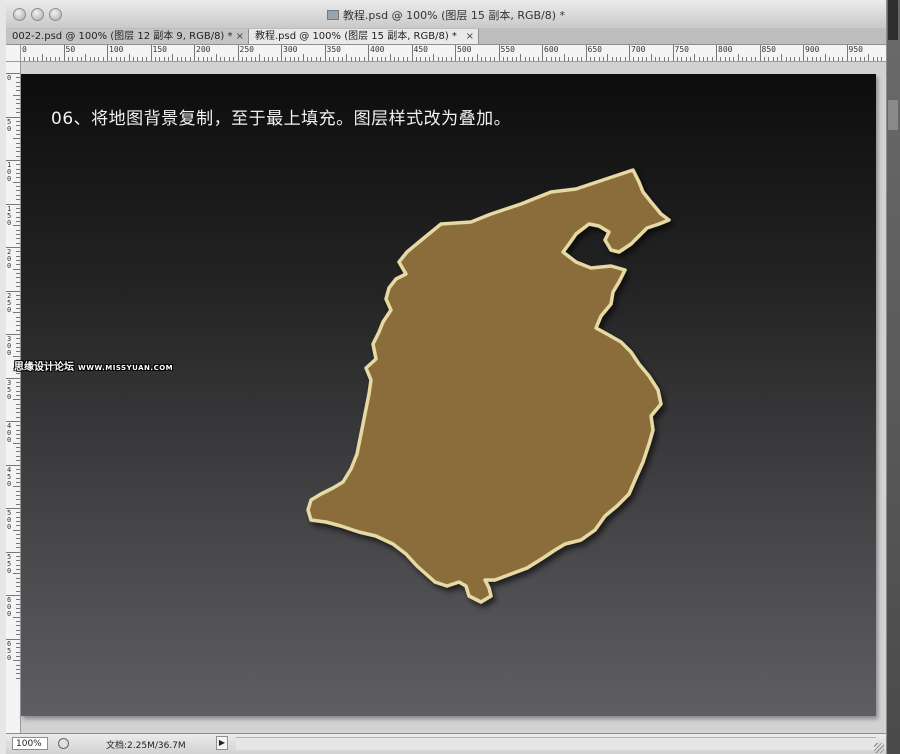 This screenshot has height=754, width=900. I want to click on vertical-ruler: 0 50 100 150 200 250 300 350 400 450 500 550 600 650, so click(13, 397).